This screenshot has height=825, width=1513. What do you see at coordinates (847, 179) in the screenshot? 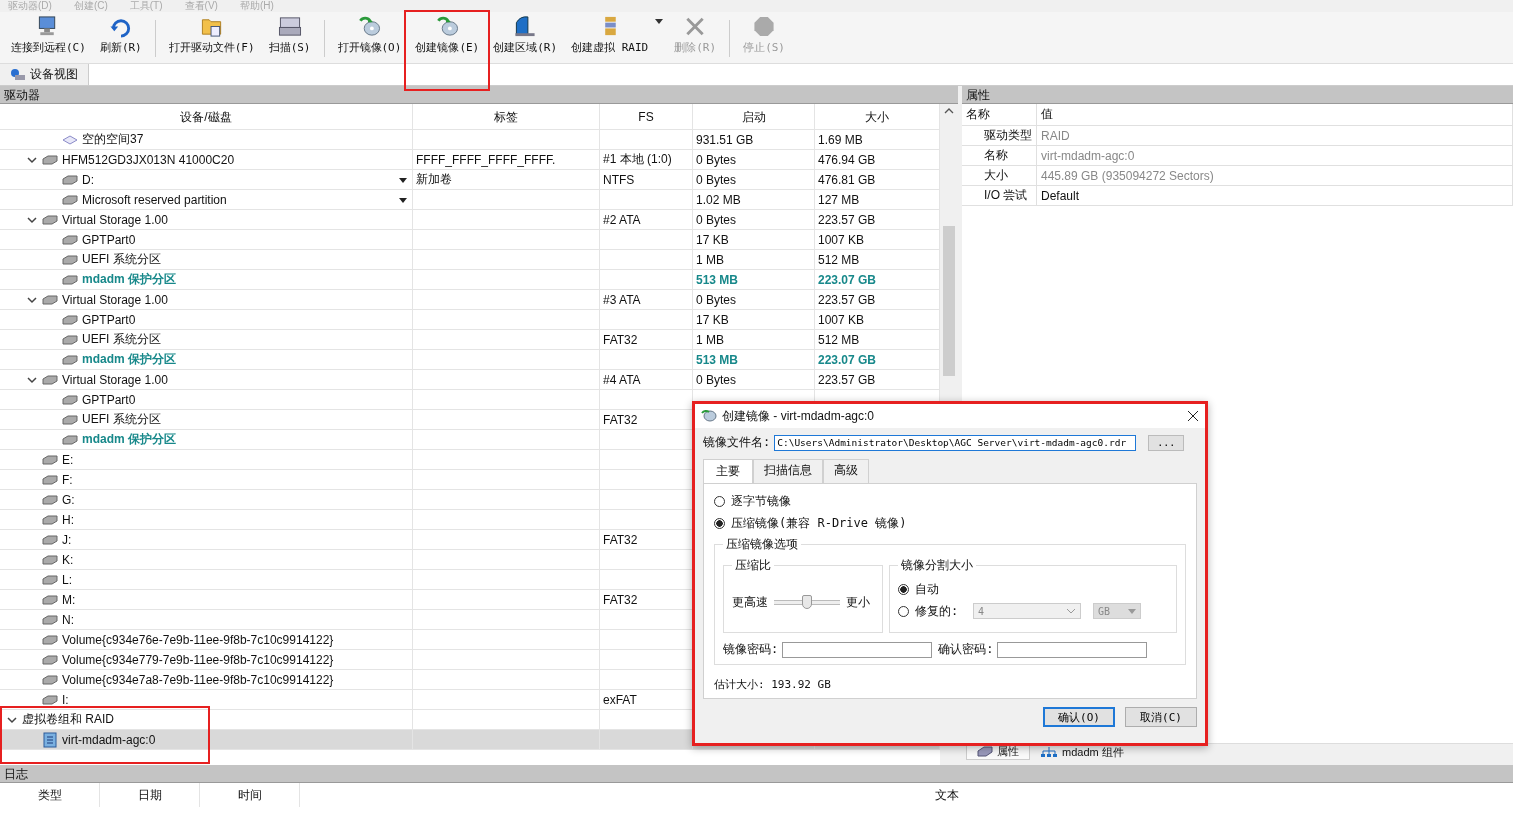
I see `table-cell: 476.81 GB` at bounding box center [847, 179].